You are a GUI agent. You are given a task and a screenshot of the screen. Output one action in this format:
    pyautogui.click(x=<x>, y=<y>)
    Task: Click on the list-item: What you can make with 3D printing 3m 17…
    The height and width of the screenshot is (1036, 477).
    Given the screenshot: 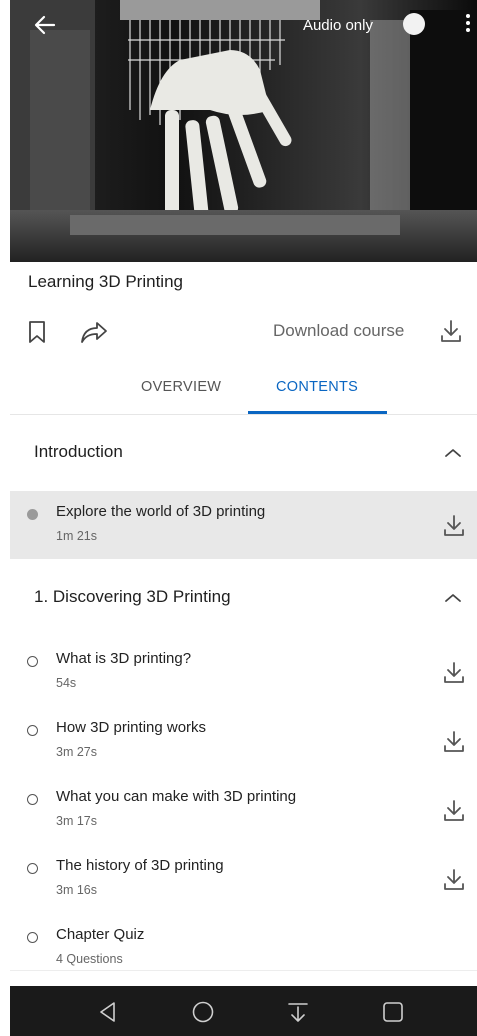 What is the action you would take?
    pyautogui.click(x=243, y=810)
    